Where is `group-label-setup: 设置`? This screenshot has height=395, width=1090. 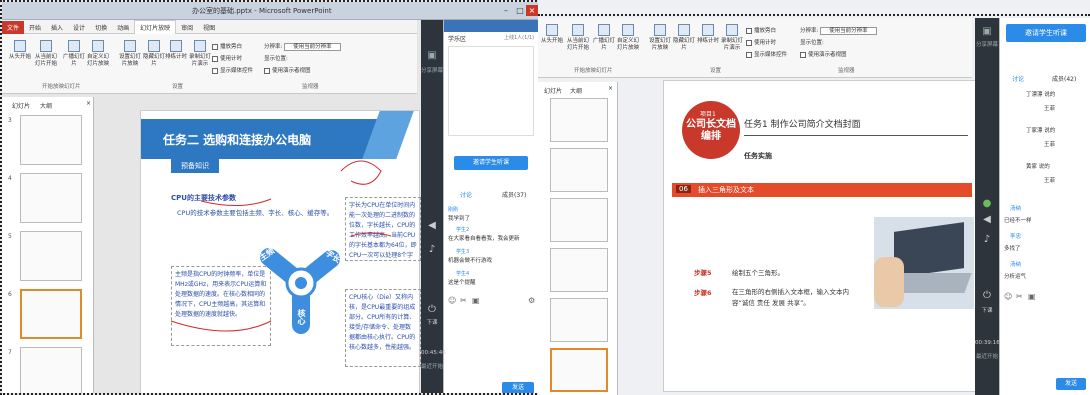
group-label-setup: 设置 is located at coordinates (716, 71).